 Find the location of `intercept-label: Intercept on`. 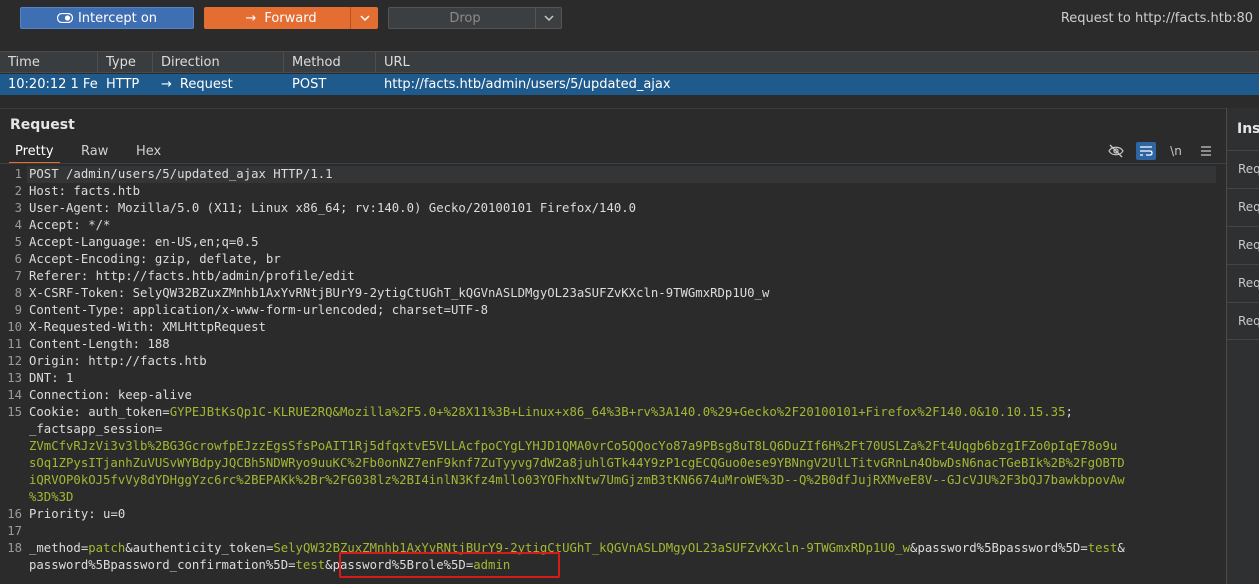

intercept-label: Intercept on is located at coordinates (117, 18).